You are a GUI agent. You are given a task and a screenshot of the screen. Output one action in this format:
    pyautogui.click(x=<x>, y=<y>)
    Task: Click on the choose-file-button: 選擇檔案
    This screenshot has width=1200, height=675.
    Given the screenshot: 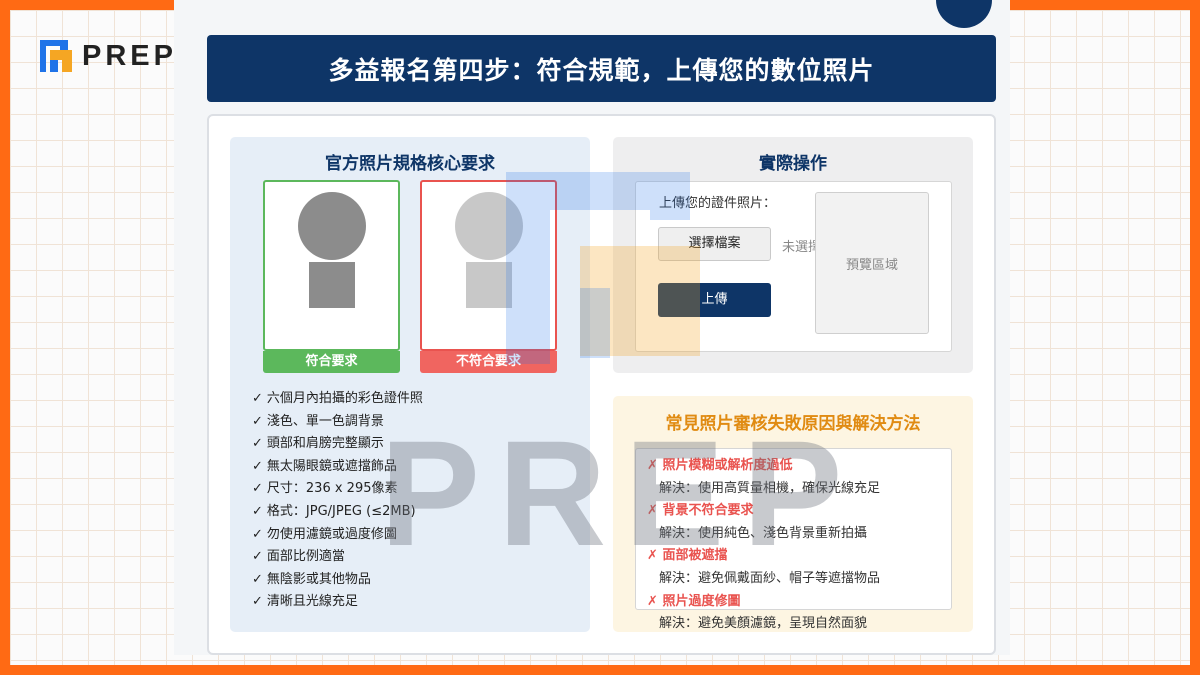 What is the action you would take?
    pyautogui.click(x=714, y=244)
    